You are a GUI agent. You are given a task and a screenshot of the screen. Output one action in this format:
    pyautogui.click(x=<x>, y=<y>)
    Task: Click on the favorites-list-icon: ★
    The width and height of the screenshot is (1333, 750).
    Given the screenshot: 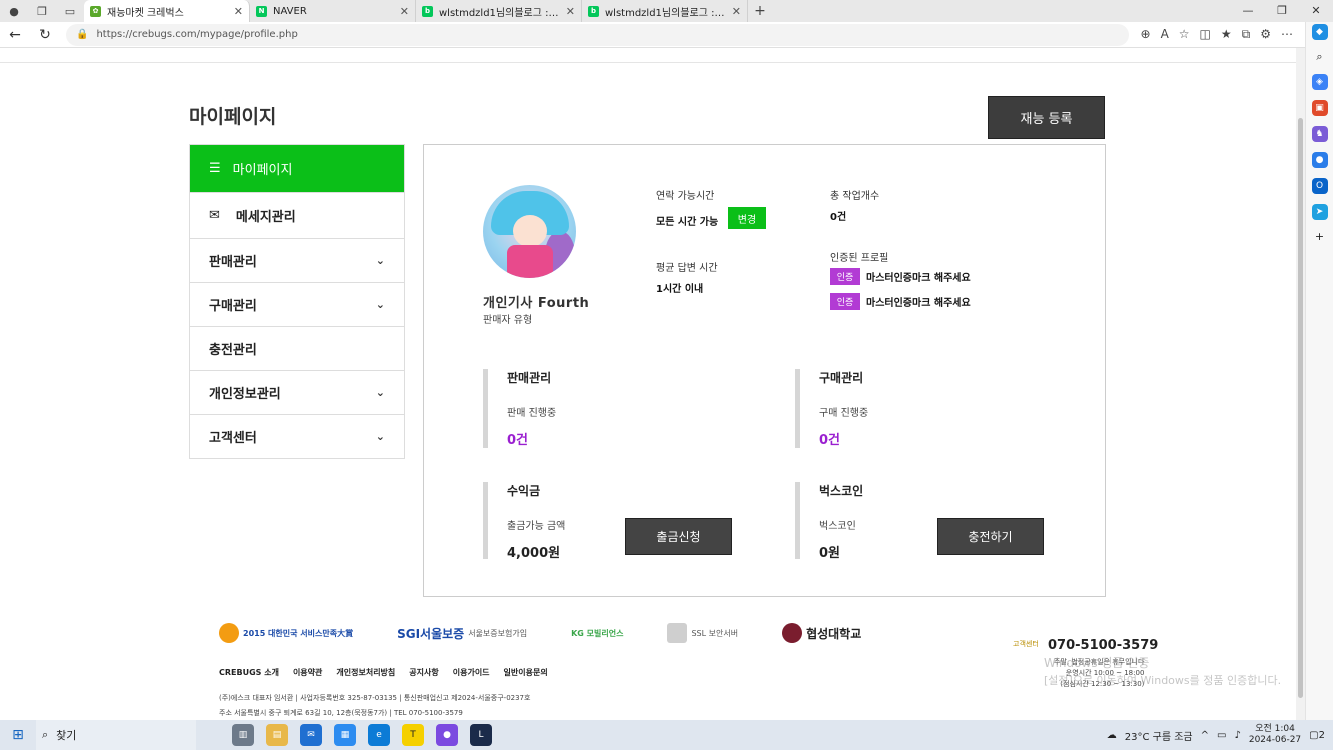 What is the action you would take?
    pyautogui.click(x=1226, y=34)
    